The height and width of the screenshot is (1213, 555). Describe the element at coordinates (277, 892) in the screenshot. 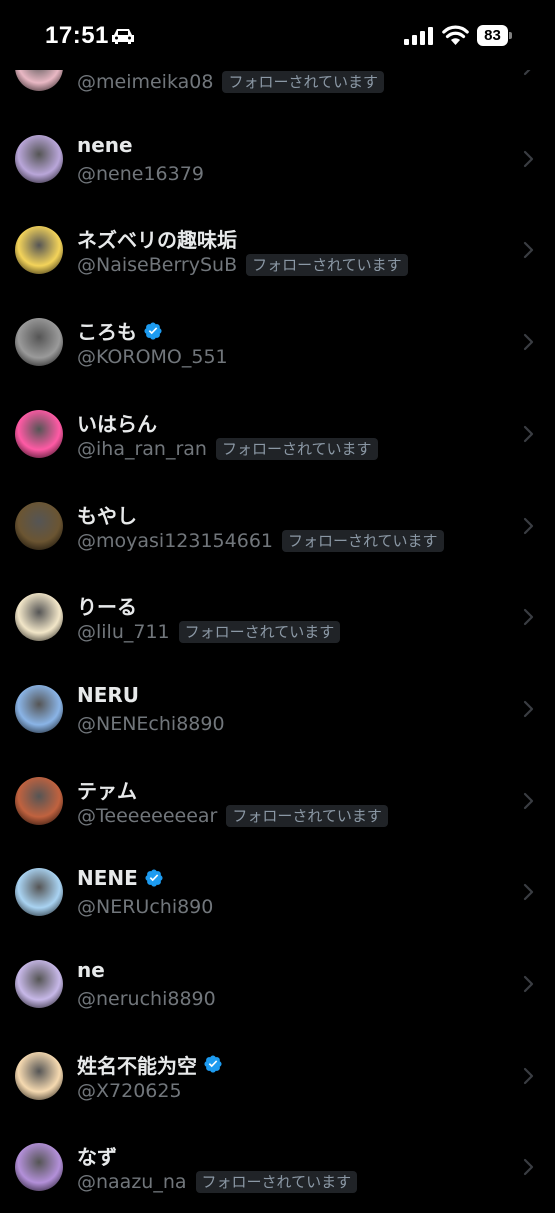

I see `user-row: NENE @NERUchi890` at that location.